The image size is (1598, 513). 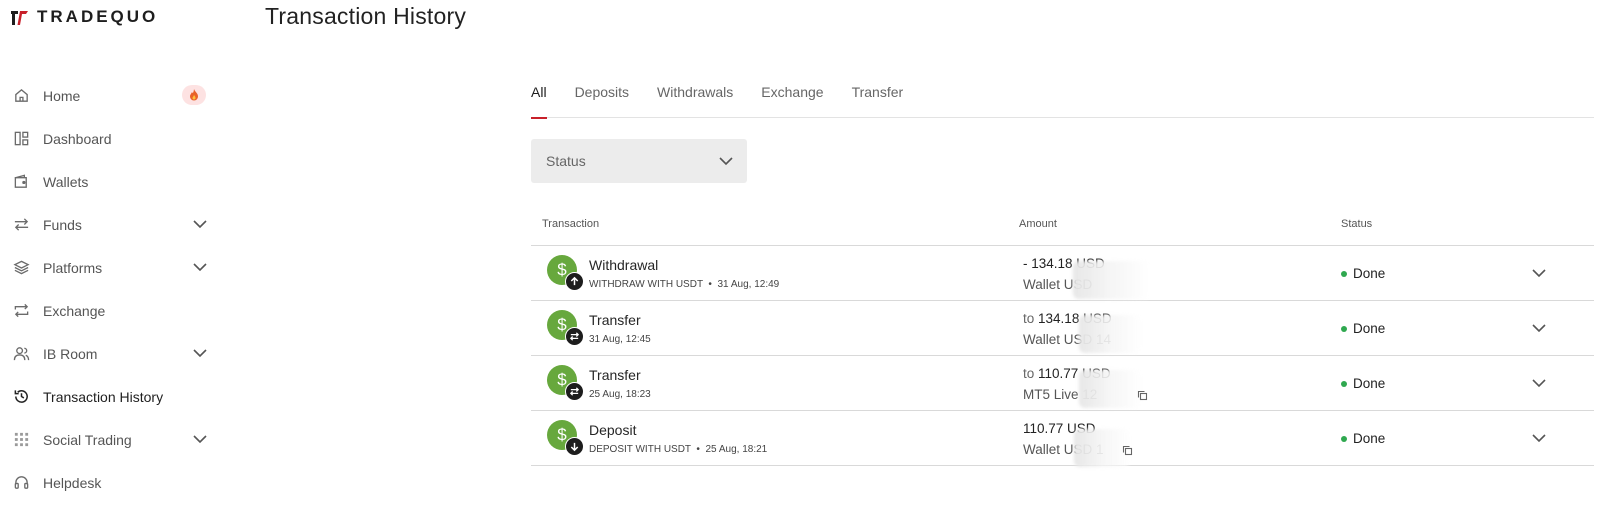 What do you see at coordinates (574, 281) in the screenshot?
I see `arrow-up-icon` at bounding box center [574, 281].